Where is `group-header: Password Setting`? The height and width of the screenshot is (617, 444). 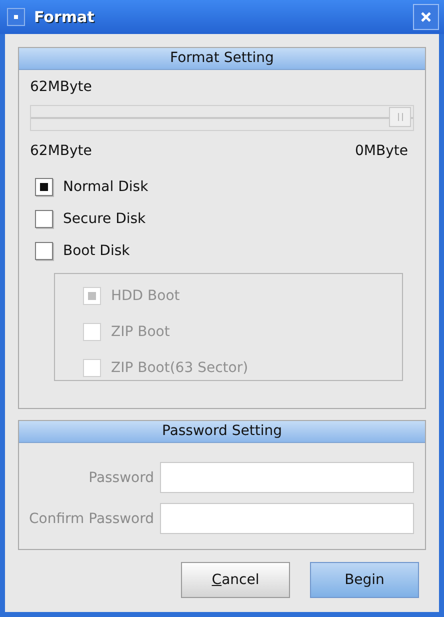
group-header: Password Setting is located at coordinates (222, 432).